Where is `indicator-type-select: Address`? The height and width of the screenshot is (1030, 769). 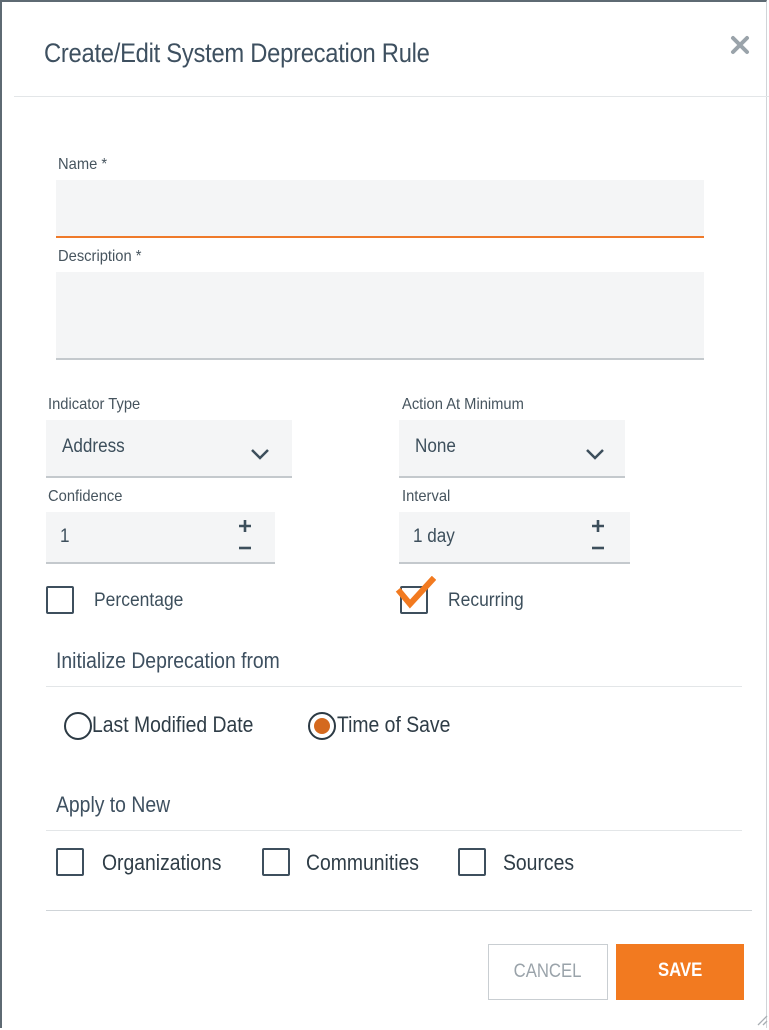
indicator-type-select: Address is located at coordinates (169, 449).